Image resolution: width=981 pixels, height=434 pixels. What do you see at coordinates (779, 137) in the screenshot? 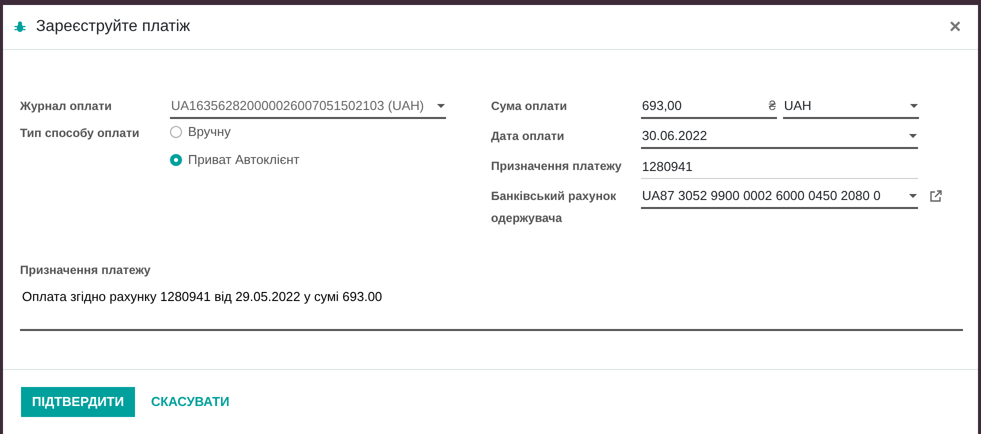
I see `select-field: 30.06.2022` at bounding box center [779, 137].